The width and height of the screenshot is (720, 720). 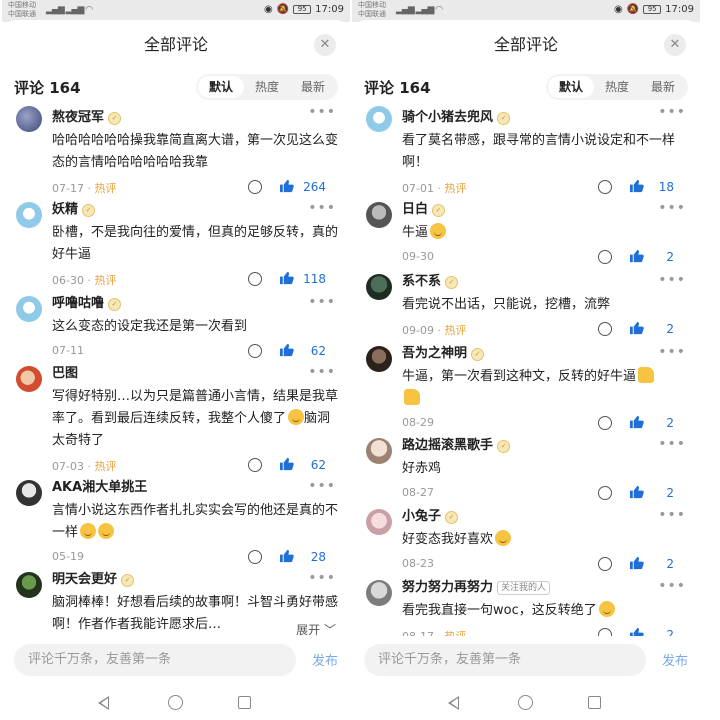 I want to click on comment-meta: 08-29 2, so click(x=545, y=424).